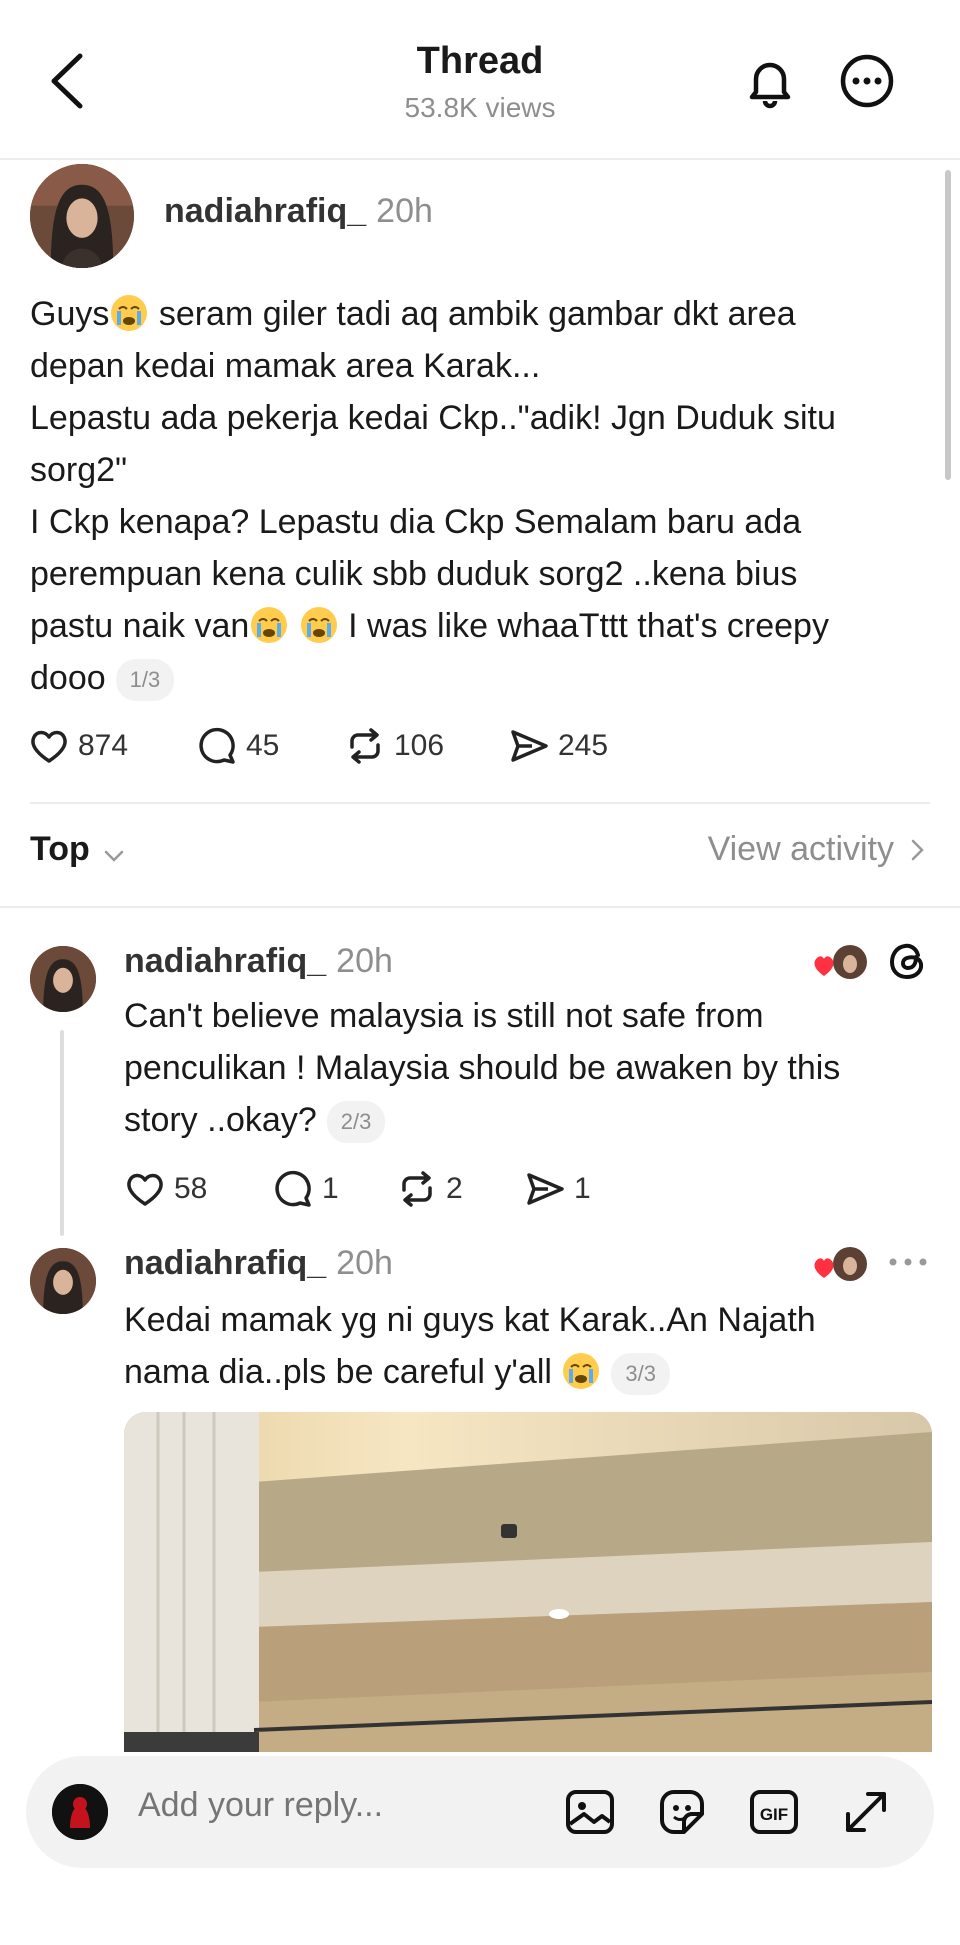  Describe the element at coordinates (356, 1122) in the screenshot. I see `thread-position-badge: 2/3` at that location.